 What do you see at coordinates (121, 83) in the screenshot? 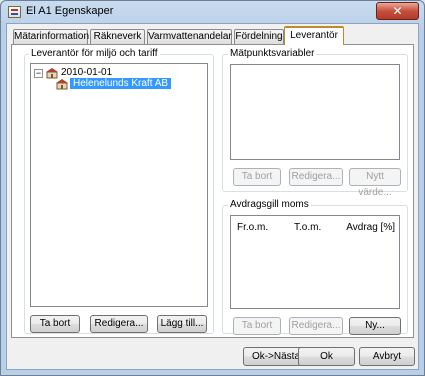
I see `tree-supplier-label: Helenelunds Kraft AB` at bounding box center [121, 83].